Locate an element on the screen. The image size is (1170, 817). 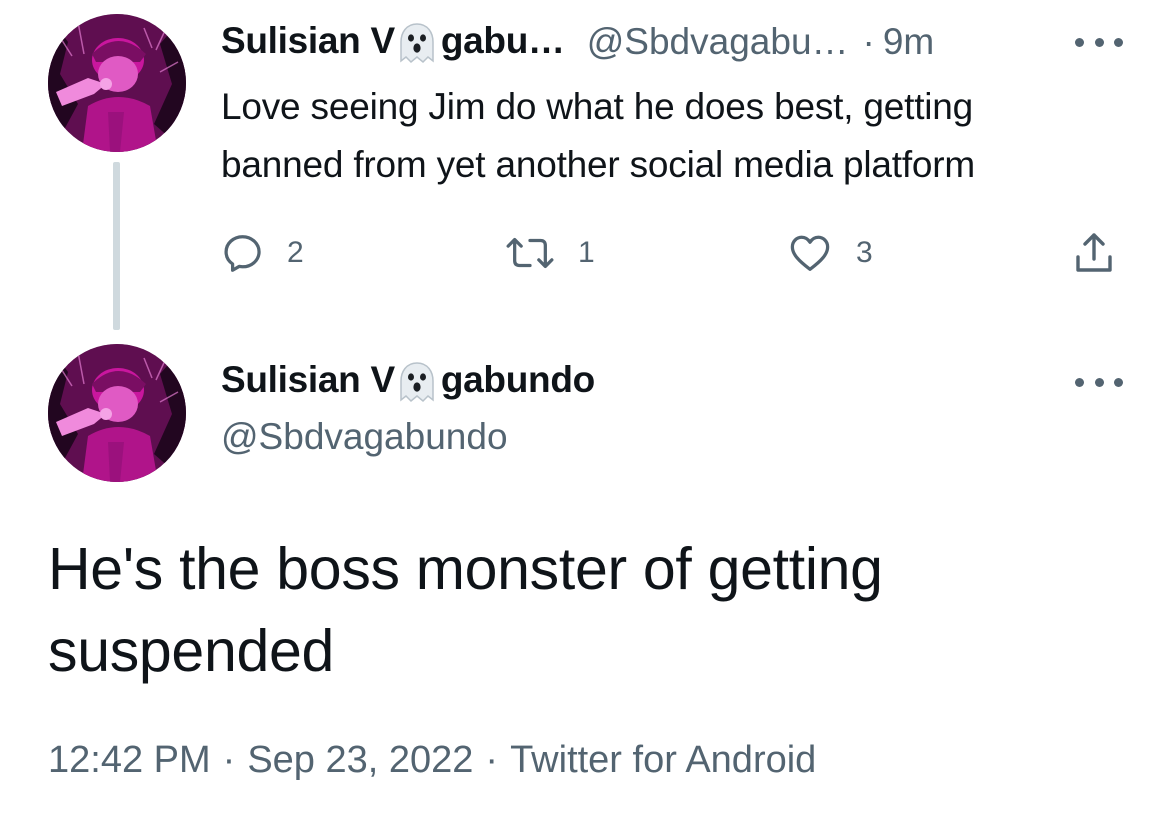
like-button: 3 is located at coordinates (829, 253).